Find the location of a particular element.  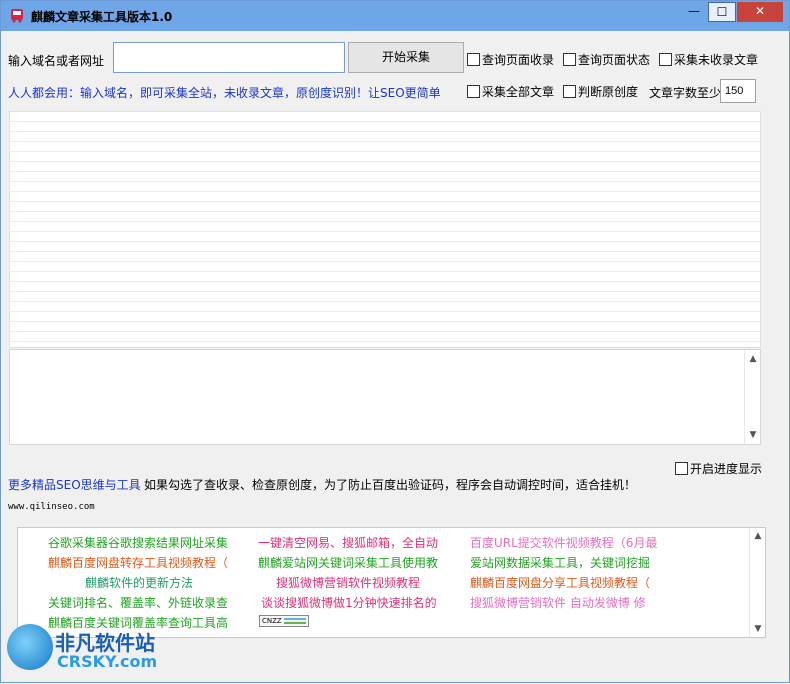

url-label: 输入域名或者网址 is located at coordinates (56, 61).